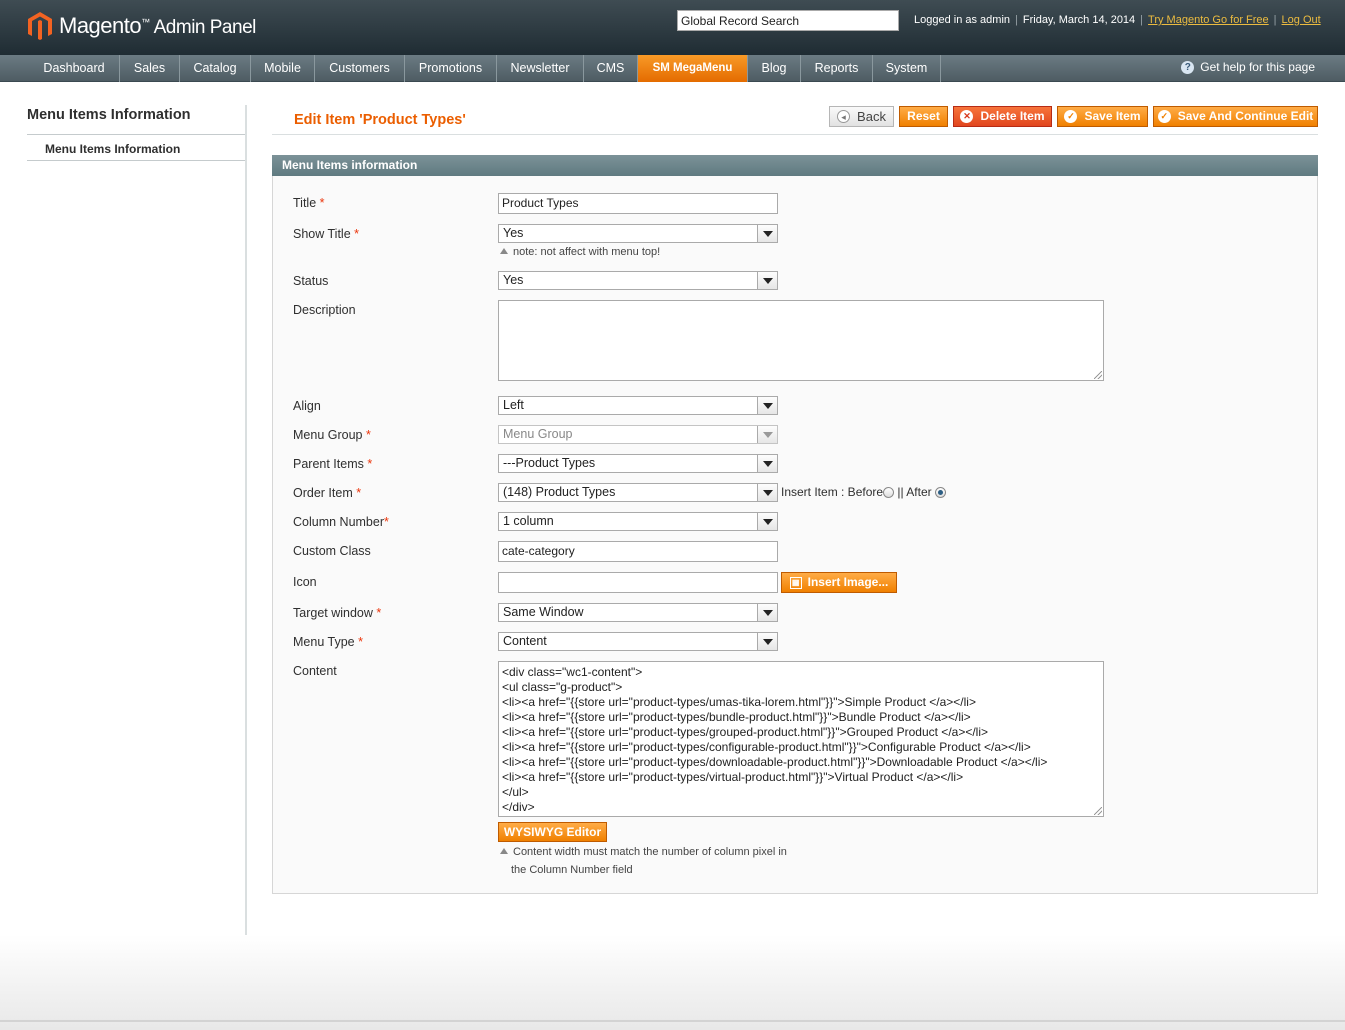  Describe the element at coordinates (515, 792) in the screenshot. I see `content-line: </ul>` at that location.